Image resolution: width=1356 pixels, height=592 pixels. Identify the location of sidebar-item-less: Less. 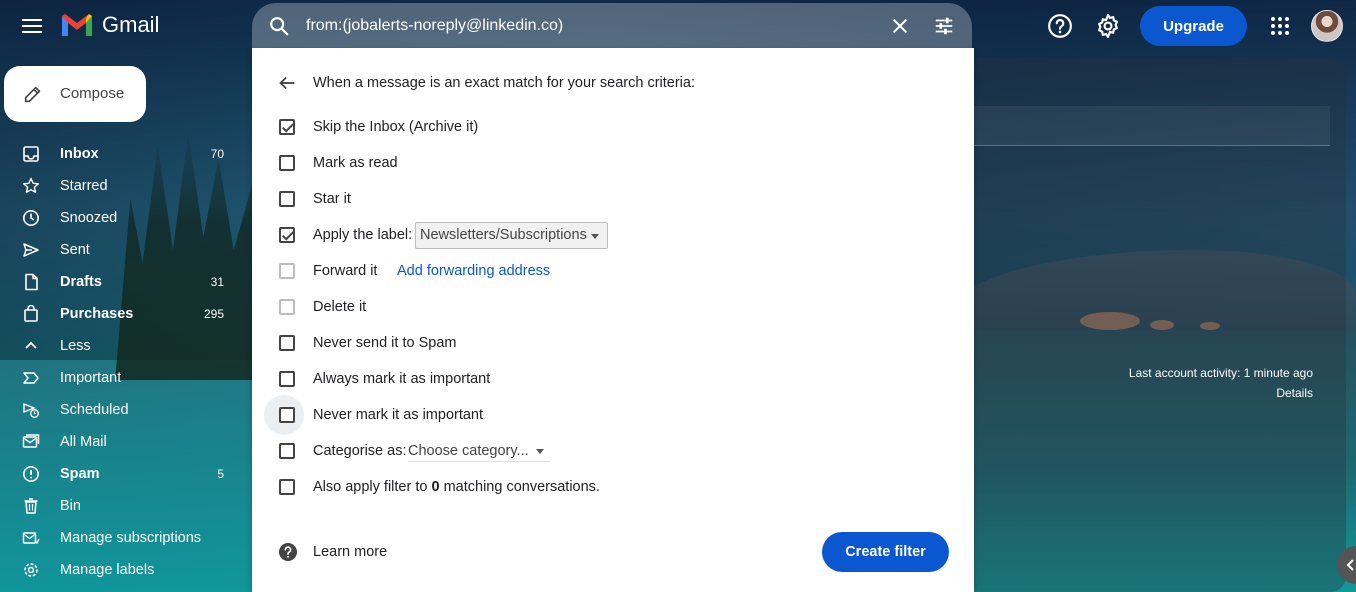
(126, 346).